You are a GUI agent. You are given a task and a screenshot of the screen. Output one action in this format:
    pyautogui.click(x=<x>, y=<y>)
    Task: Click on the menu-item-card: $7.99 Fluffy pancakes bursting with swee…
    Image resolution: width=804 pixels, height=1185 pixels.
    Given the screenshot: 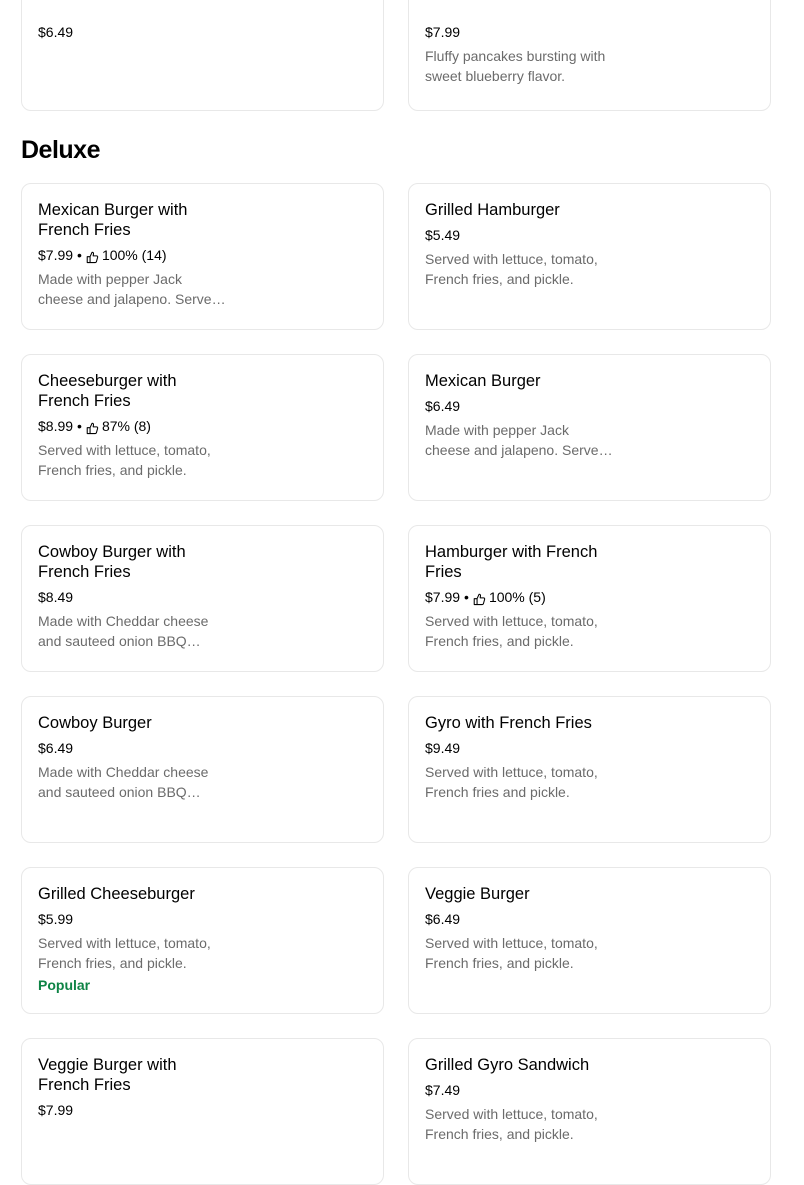 What is the action you would take?
    pyautogui.click(x=589, y=55)
    